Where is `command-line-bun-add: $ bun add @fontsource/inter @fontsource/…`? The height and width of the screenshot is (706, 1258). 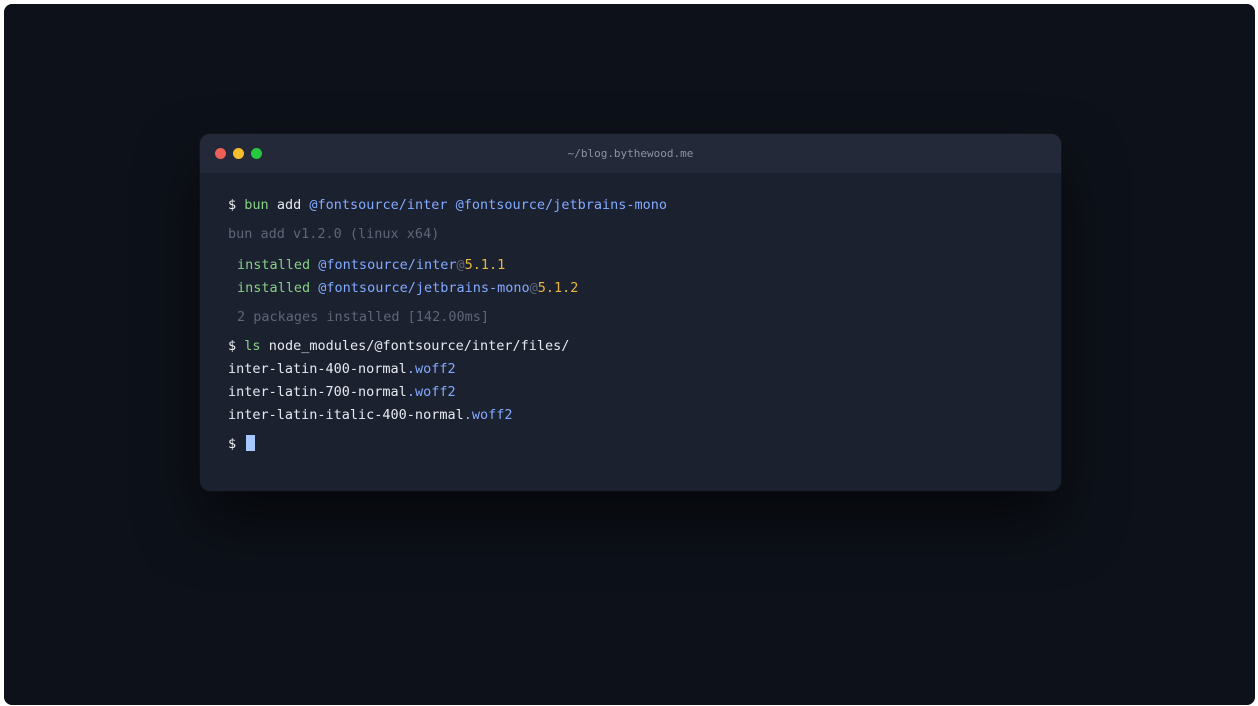
command-line-bun-add: $ bun add @fontsource/inter @fontsource/… is located at coordinates (634, 205).